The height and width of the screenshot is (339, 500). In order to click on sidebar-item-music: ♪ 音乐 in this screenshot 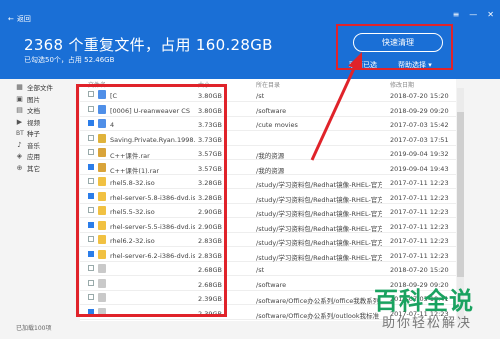, I will do `click(28, 145)`.